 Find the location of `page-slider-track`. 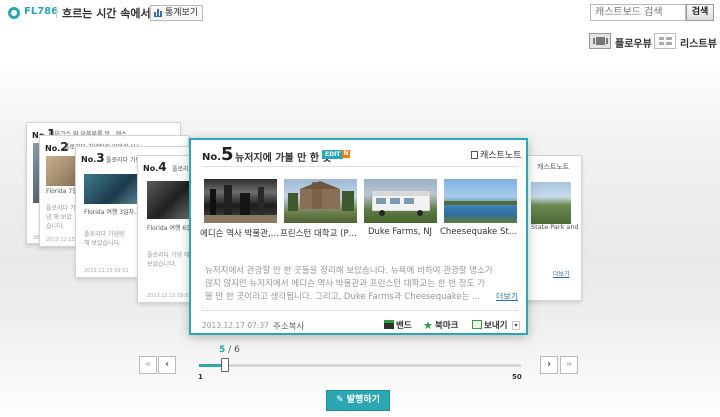

page-slider-track is located at coordinates (360, 365).